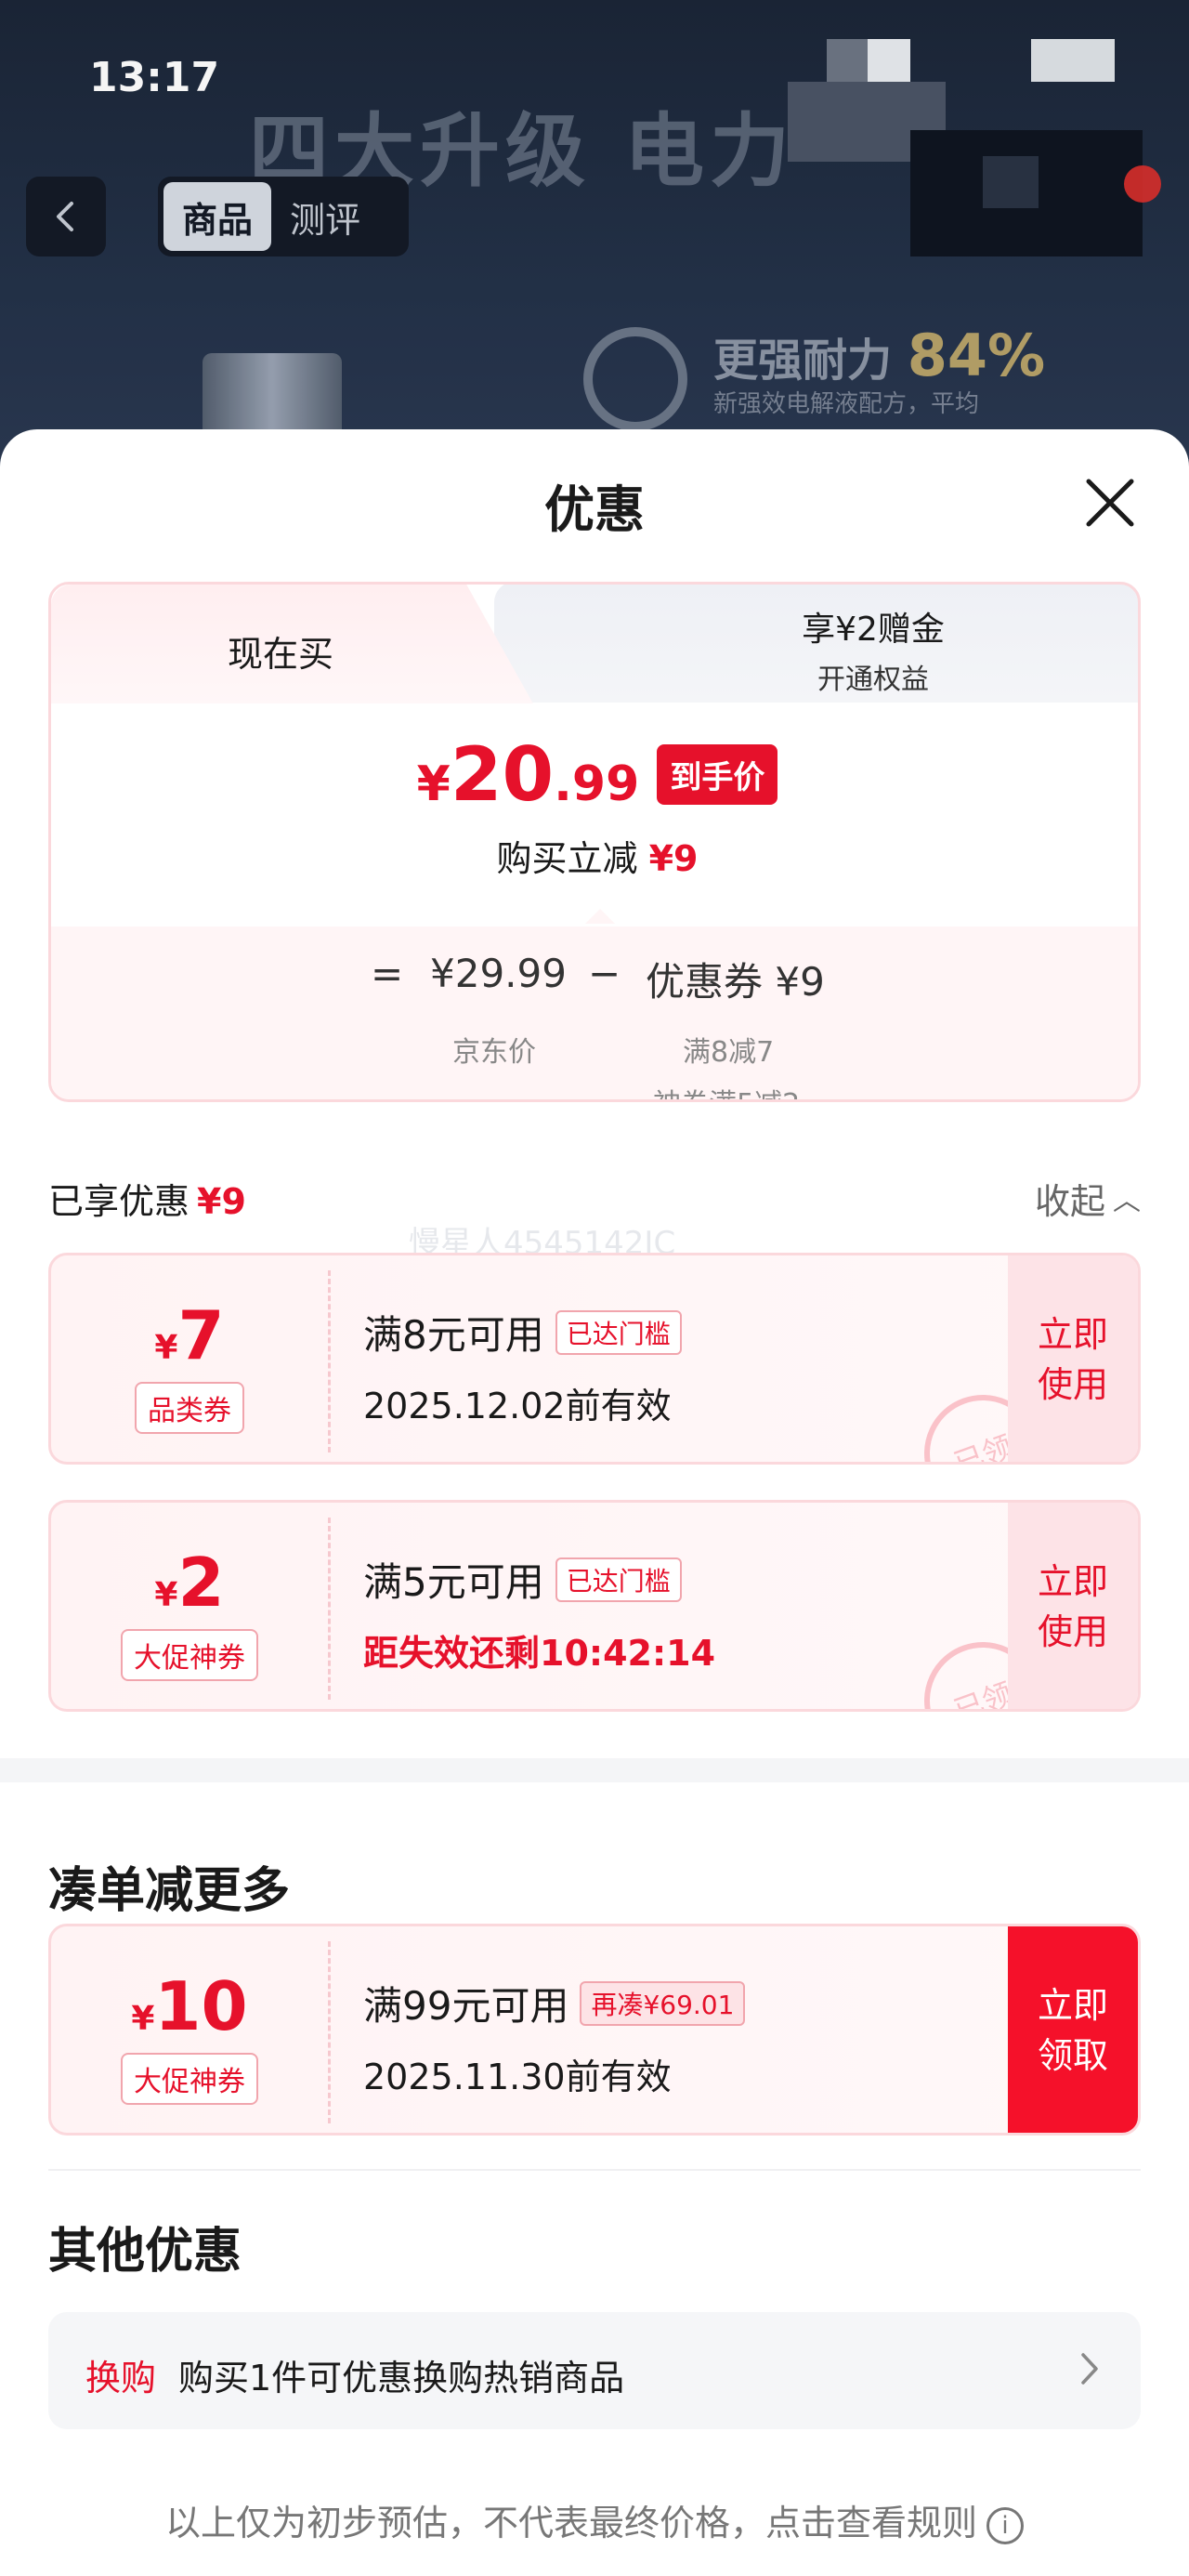  I want to click on coupon-value-area: ¥2 大促神券, so click(189, 1606).